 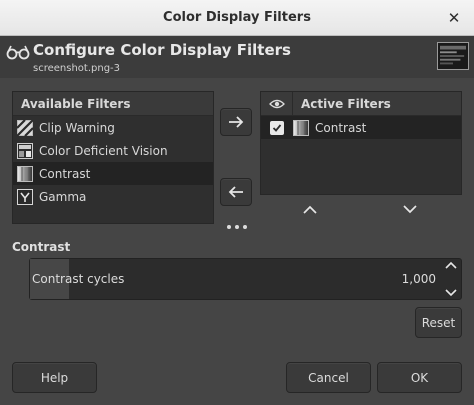 I want to click on color-deficient-icon, so click(x=25, y=150).